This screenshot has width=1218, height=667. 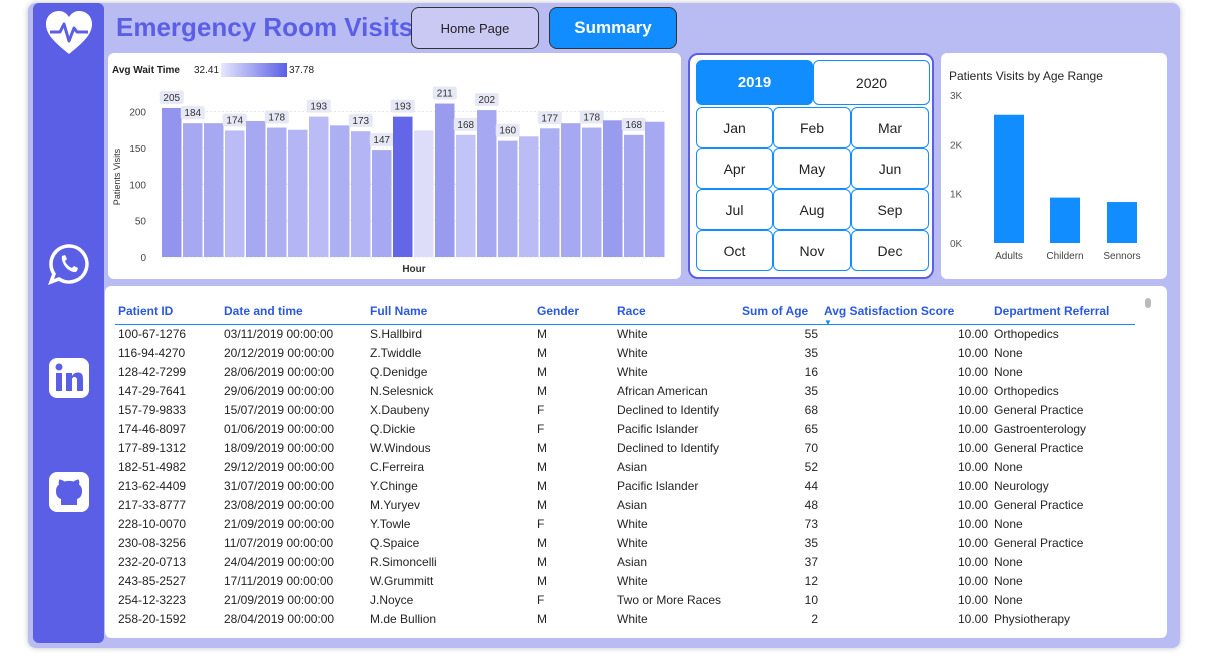 I want to click on month-mar-button: Mar, so click(x=890, y=127).